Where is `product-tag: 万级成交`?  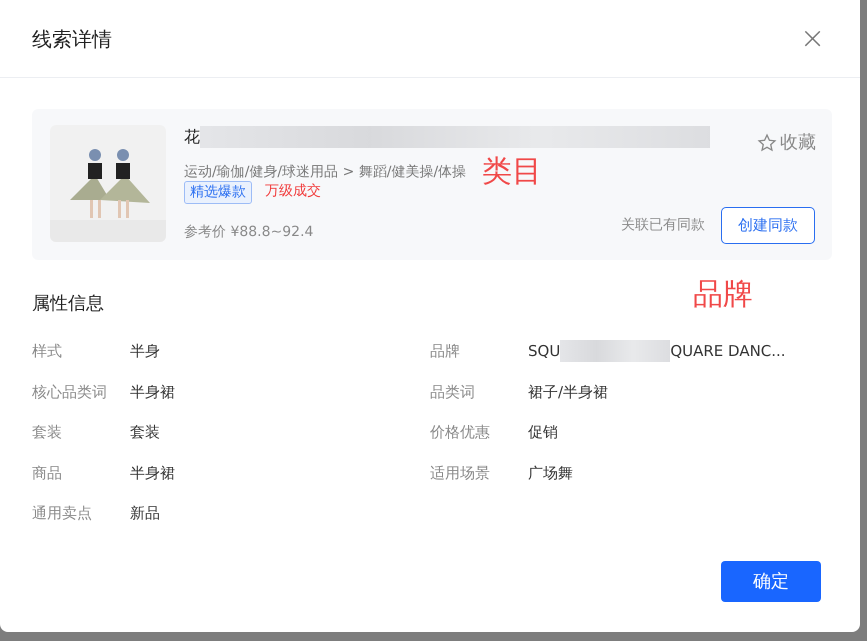
product-tag: 万级成交 is located at coordinates (293, 192).